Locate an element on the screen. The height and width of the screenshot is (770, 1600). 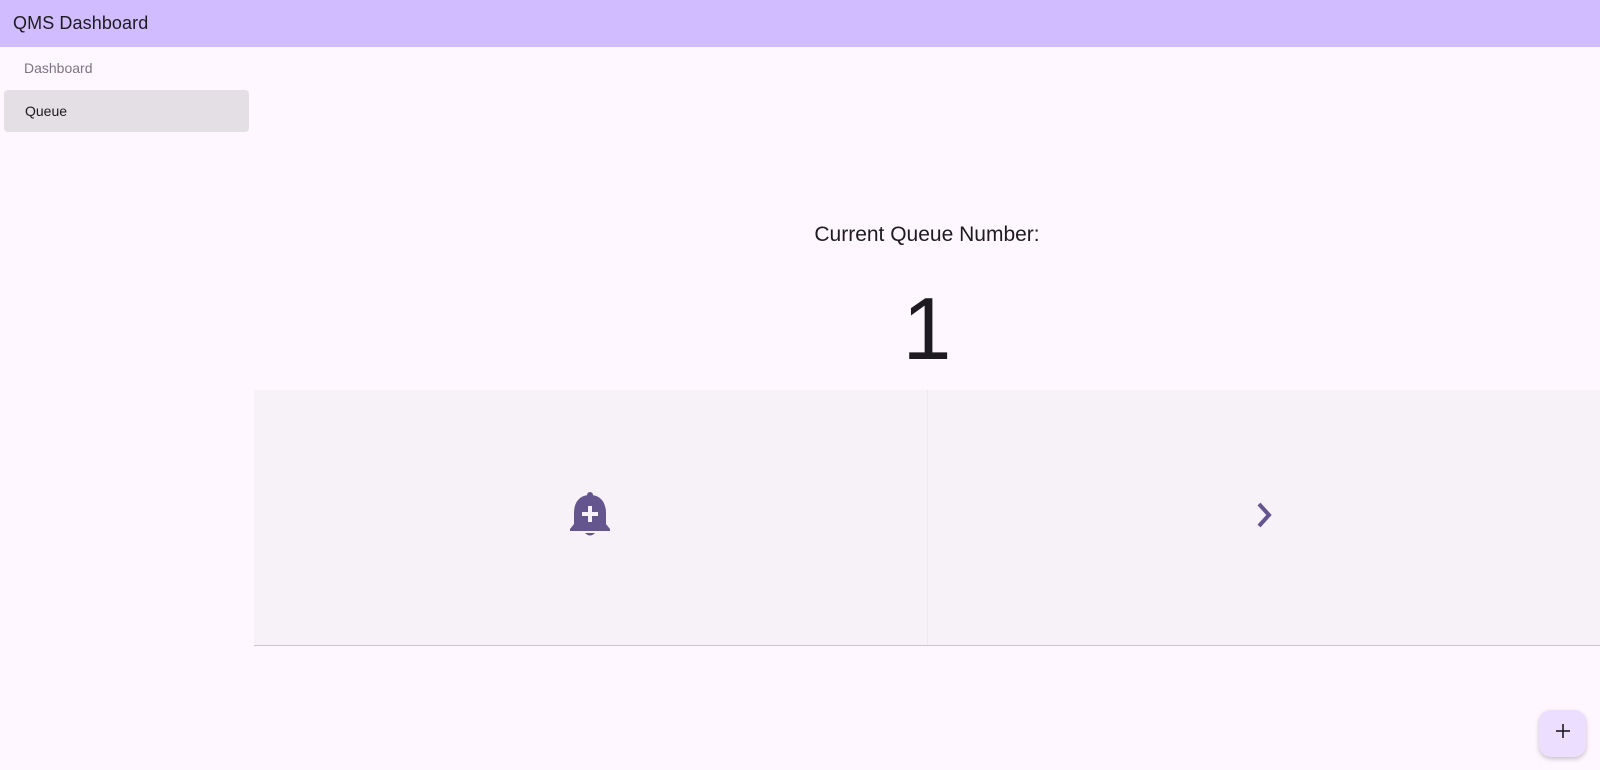
next-queue-button is located at coordinates (1263, 517).